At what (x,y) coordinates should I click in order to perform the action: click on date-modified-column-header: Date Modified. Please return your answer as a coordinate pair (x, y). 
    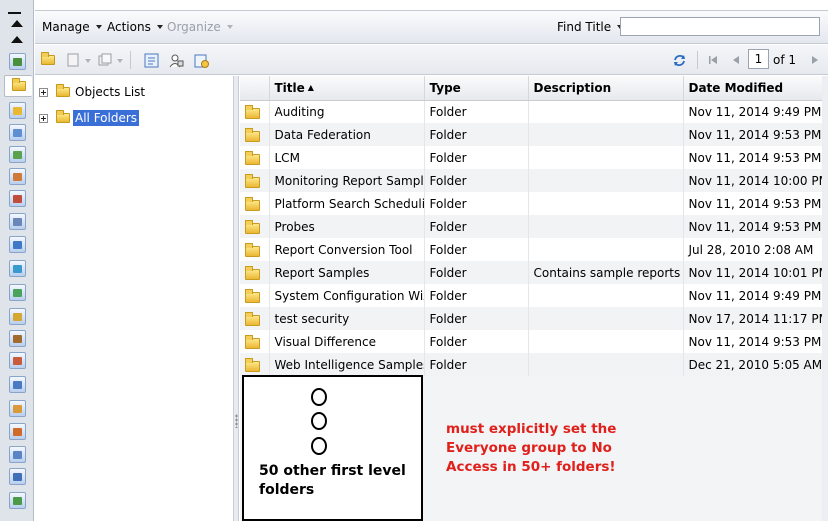
    Looking at the image, I should click on (755, 88).